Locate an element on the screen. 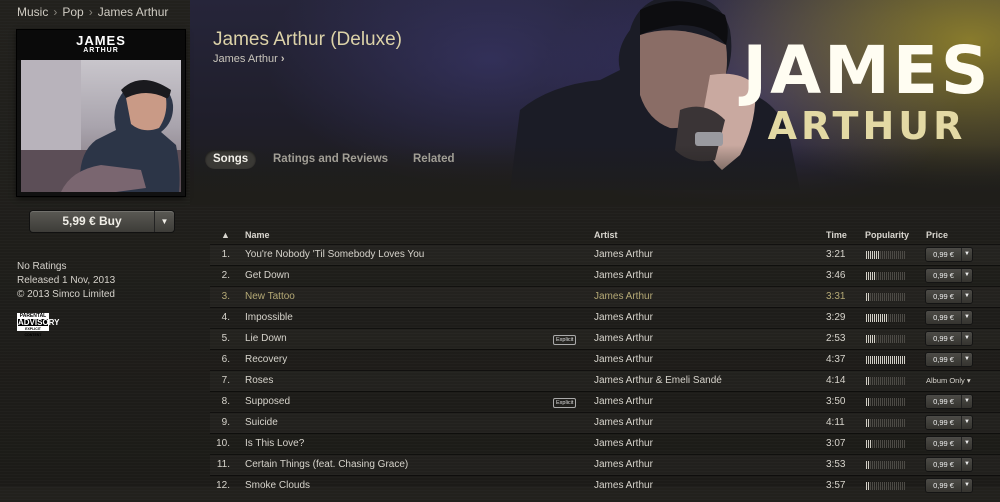  track-time: 2:53 is located at coordinates (836, 338).